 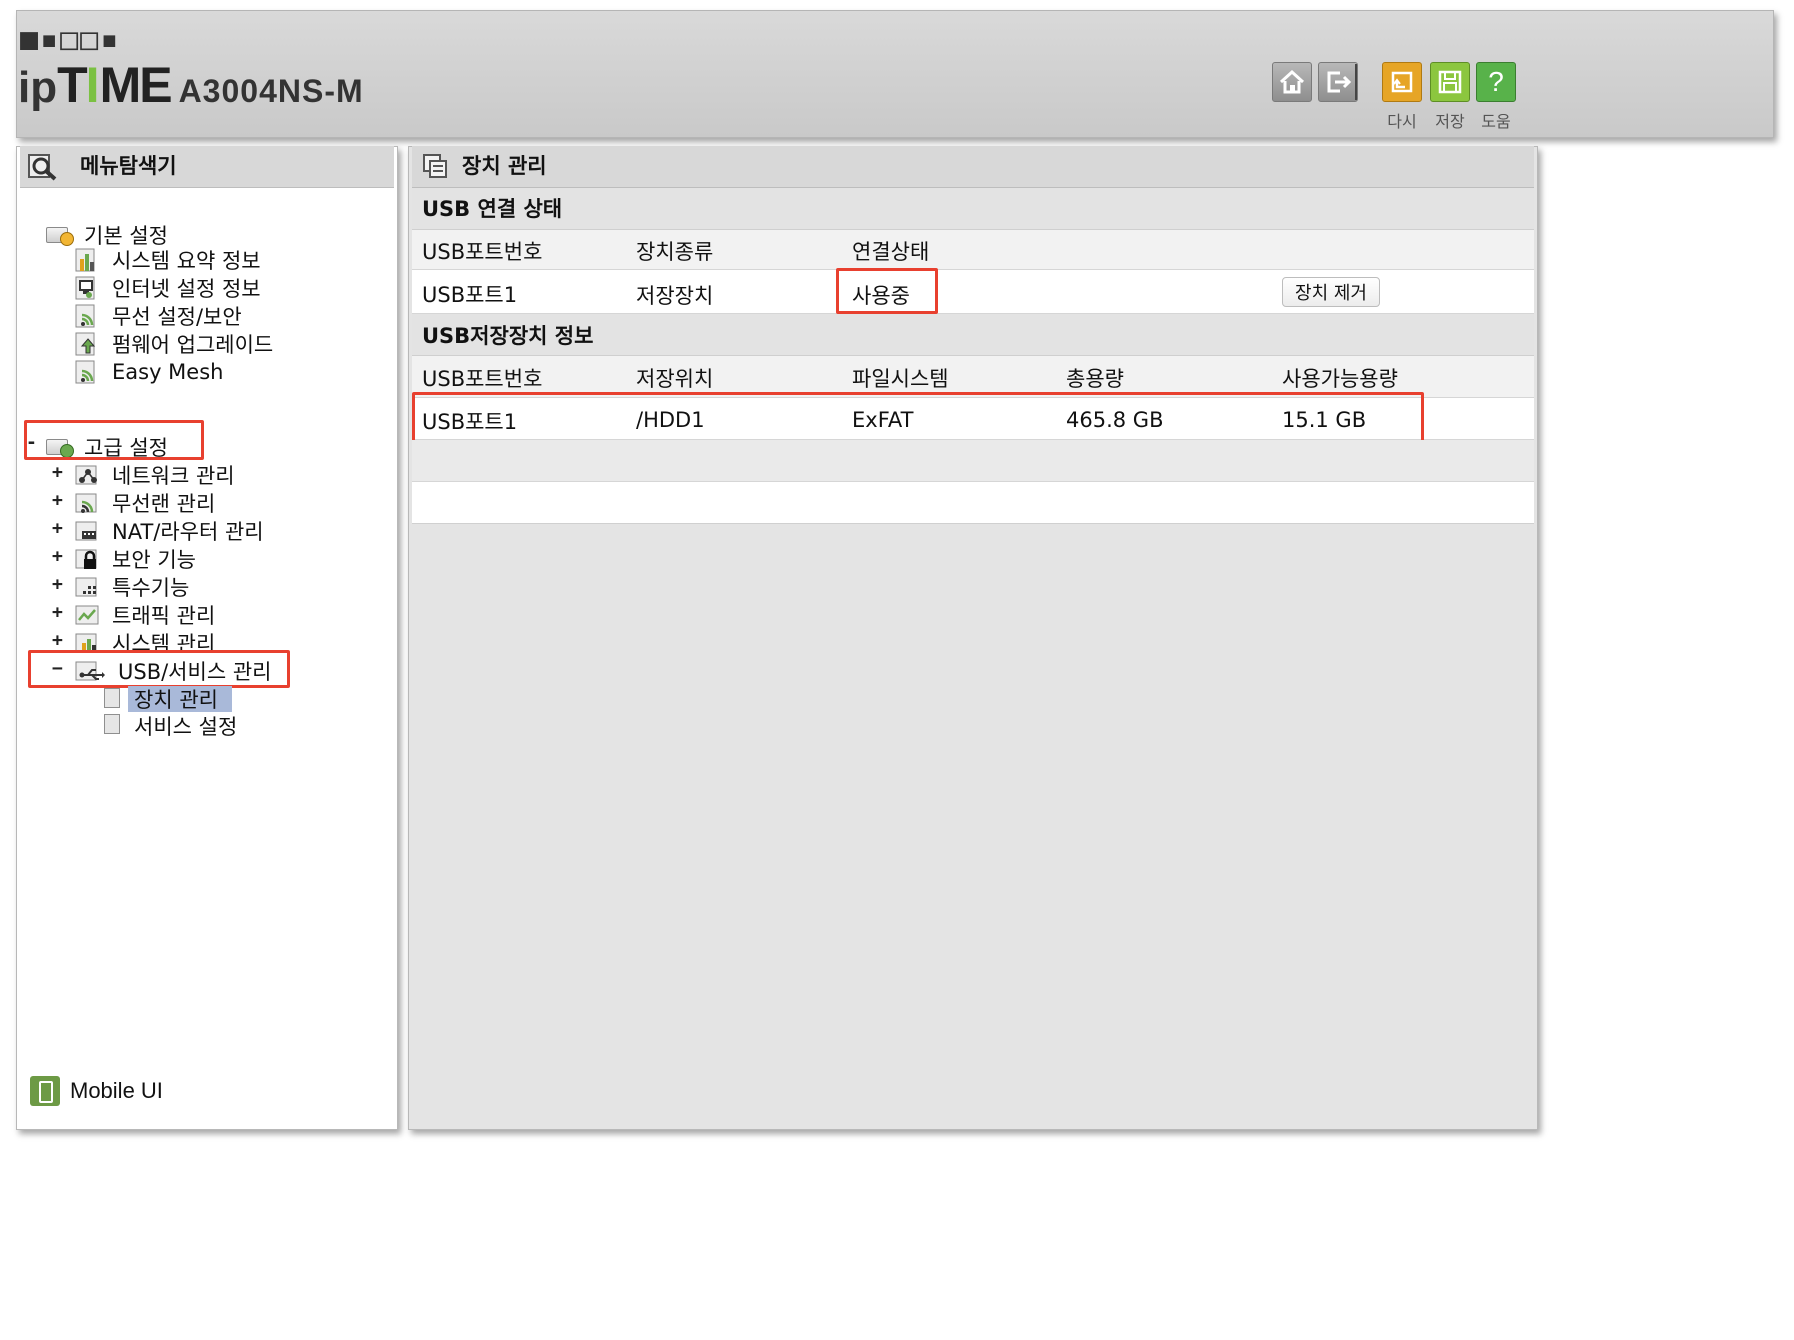 I want to click on help-button: ?, so click(x=1496, y=82).